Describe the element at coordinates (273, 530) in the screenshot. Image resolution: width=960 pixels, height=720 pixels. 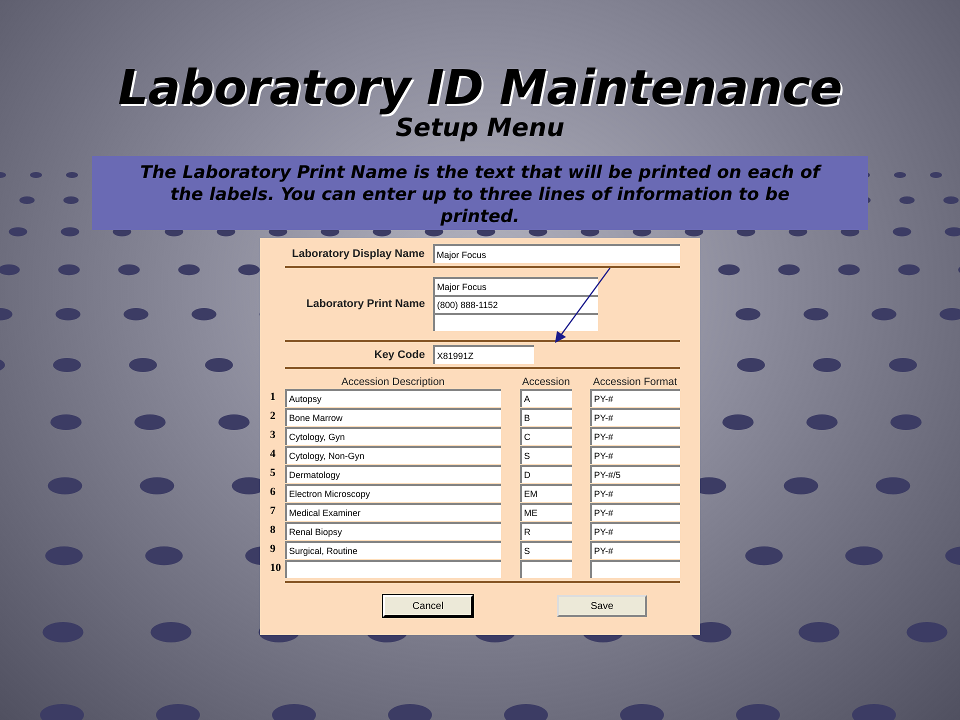
I see `row-number: 8` at that location.